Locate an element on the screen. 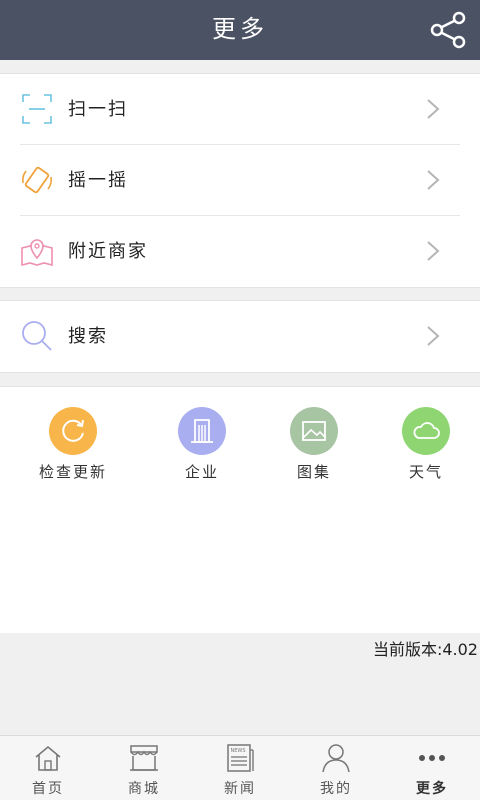 The width and height of the screenshot is (480, 800). tab-mall: 商城 is located at coordinates (144, 768).